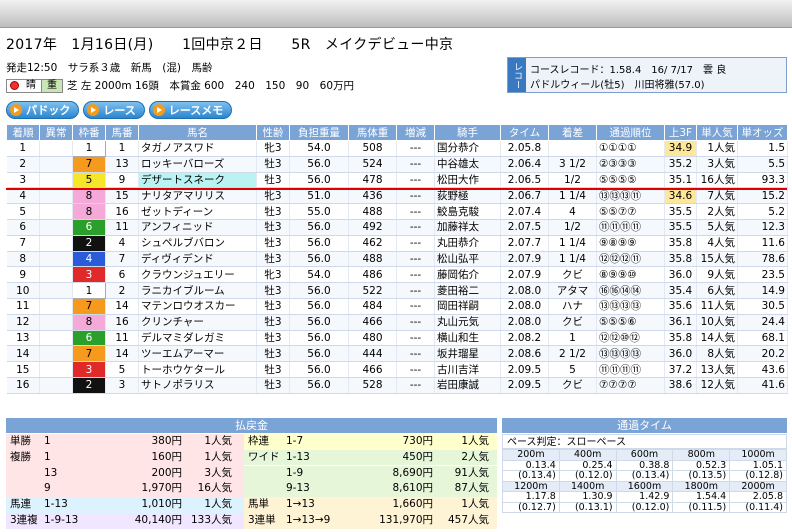 The image size is (792, 532). What do you see at coordinates (524, 275) in the screenshot?
I see `cell-time: 2.07.9` at bounding box center [524, 275].